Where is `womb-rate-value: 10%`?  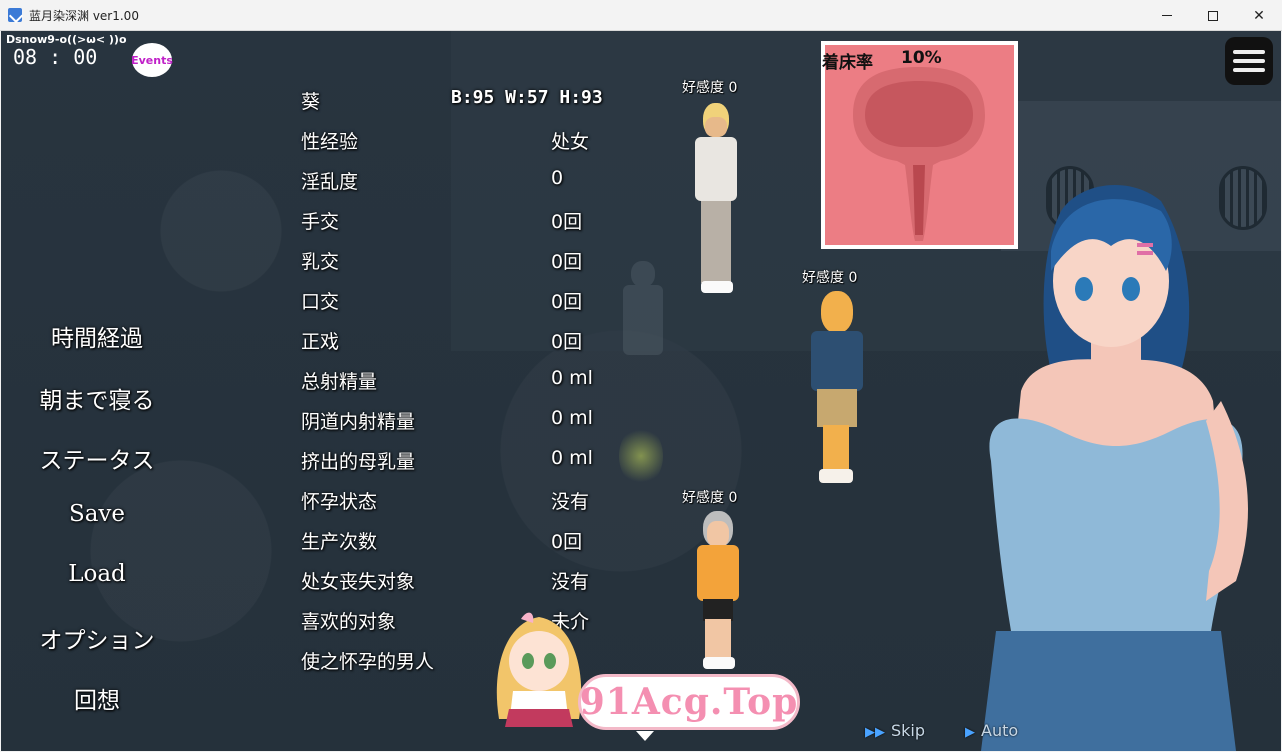 womb-rate-value: 10% is located at coordinates (921, 58).